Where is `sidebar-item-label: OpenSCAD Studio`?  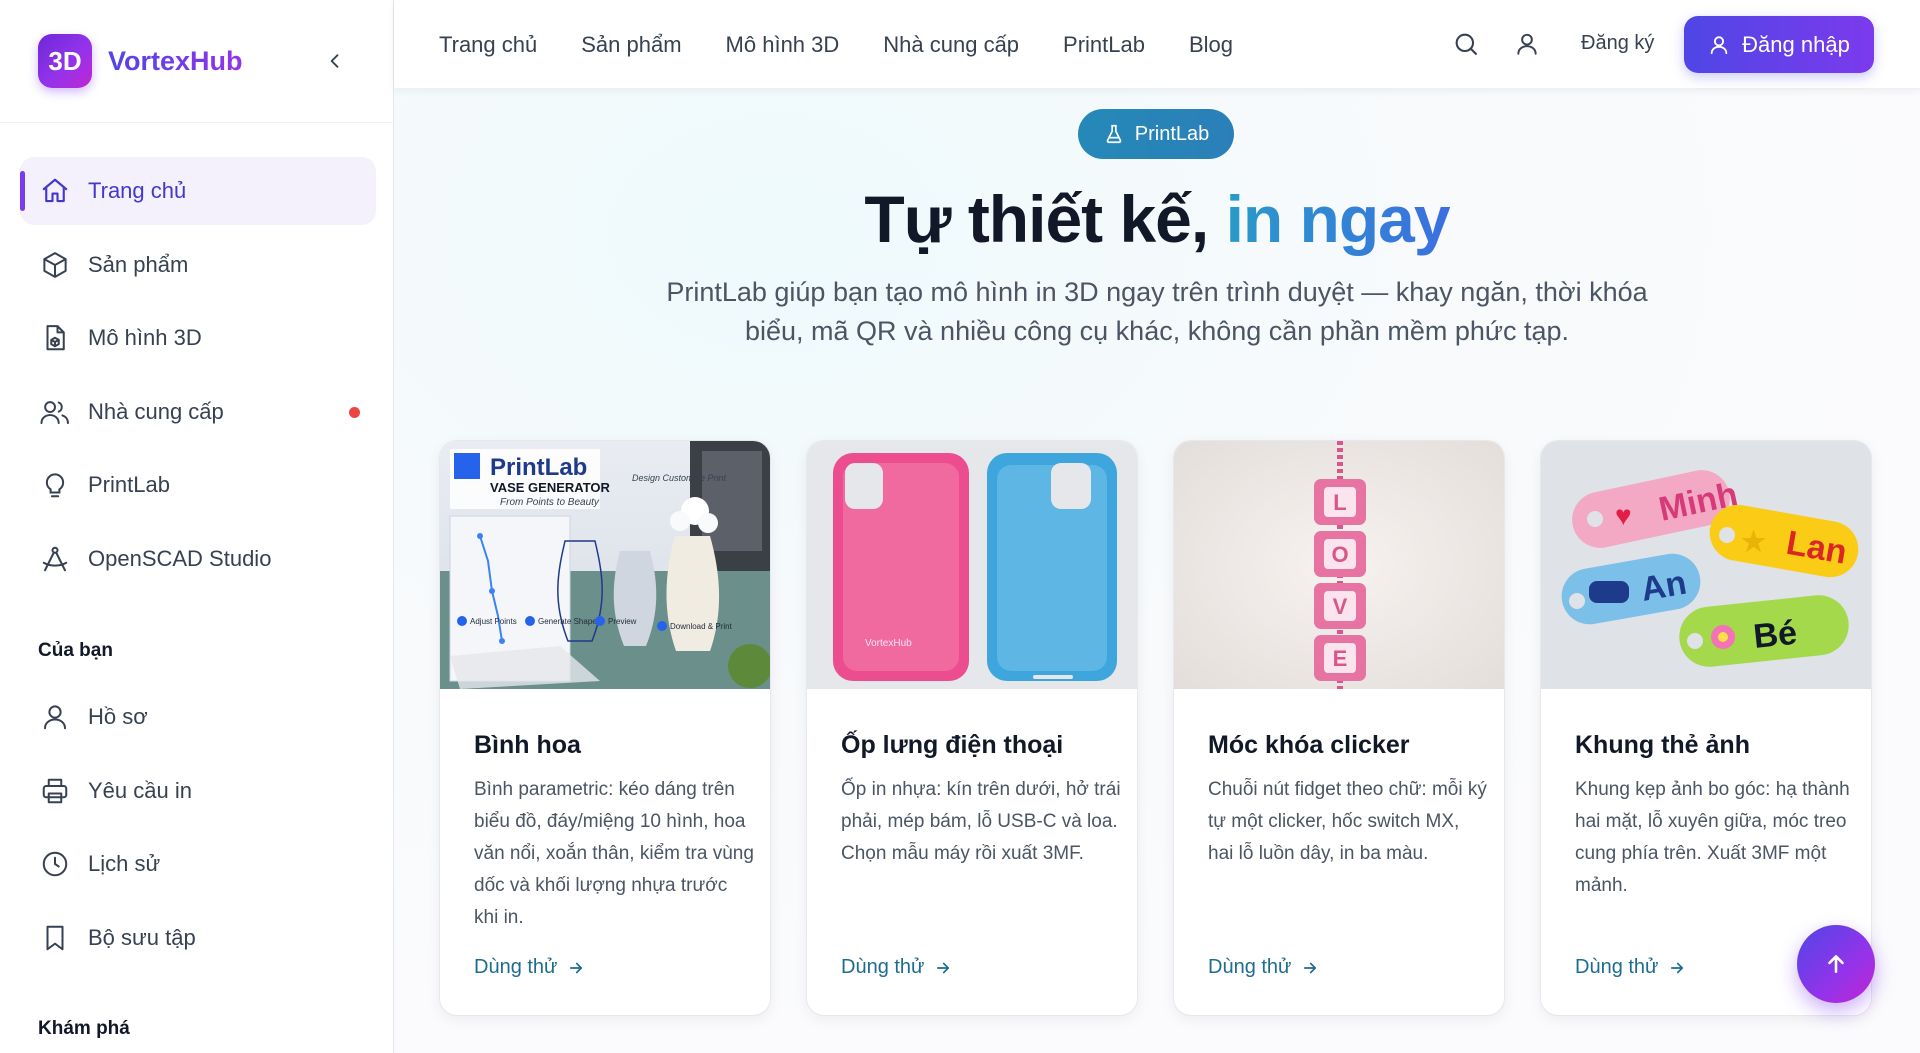 sidebar-item-label: OpenSCAD Studio is located at coordinates (180, 558).